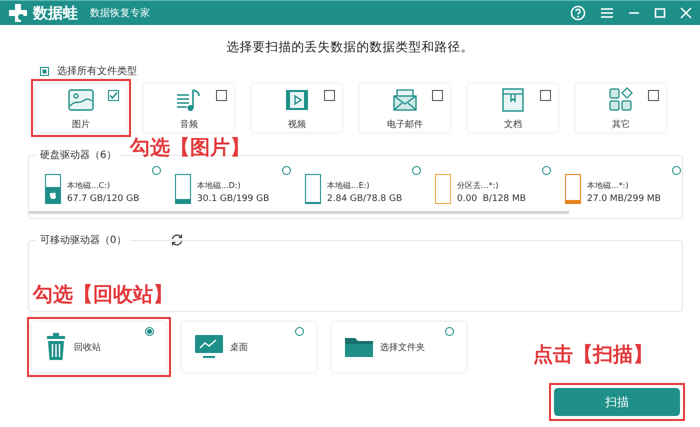 Image resolution: width=700 pixels, height=427 pixels. What do you see at coordinates (189, 124) in the screenshot?
I see `file-type-label: 音频` at bounding box center [189, 124].